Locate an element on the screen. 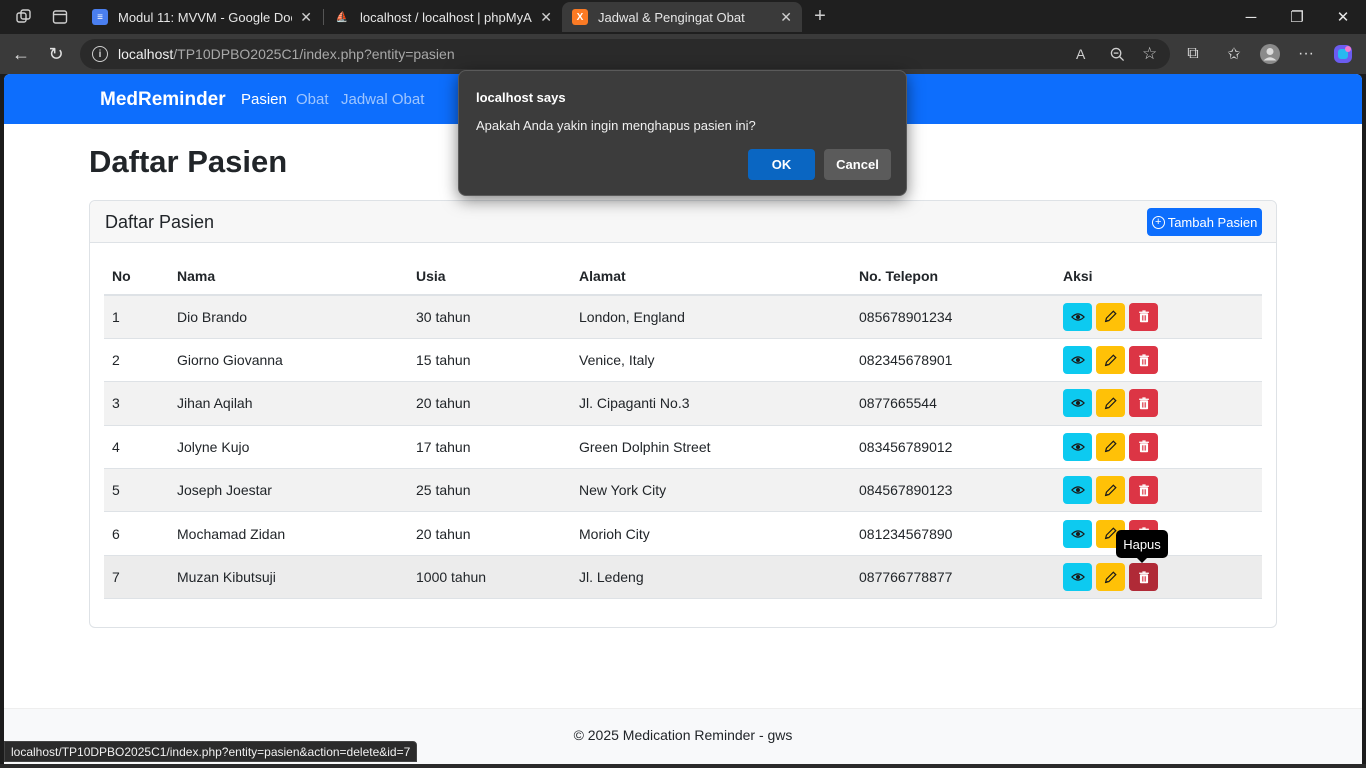 This screenshot has height=768, width=1366. cell-nama: Muzan Kibutsuji is located at coordinates (288, 577).